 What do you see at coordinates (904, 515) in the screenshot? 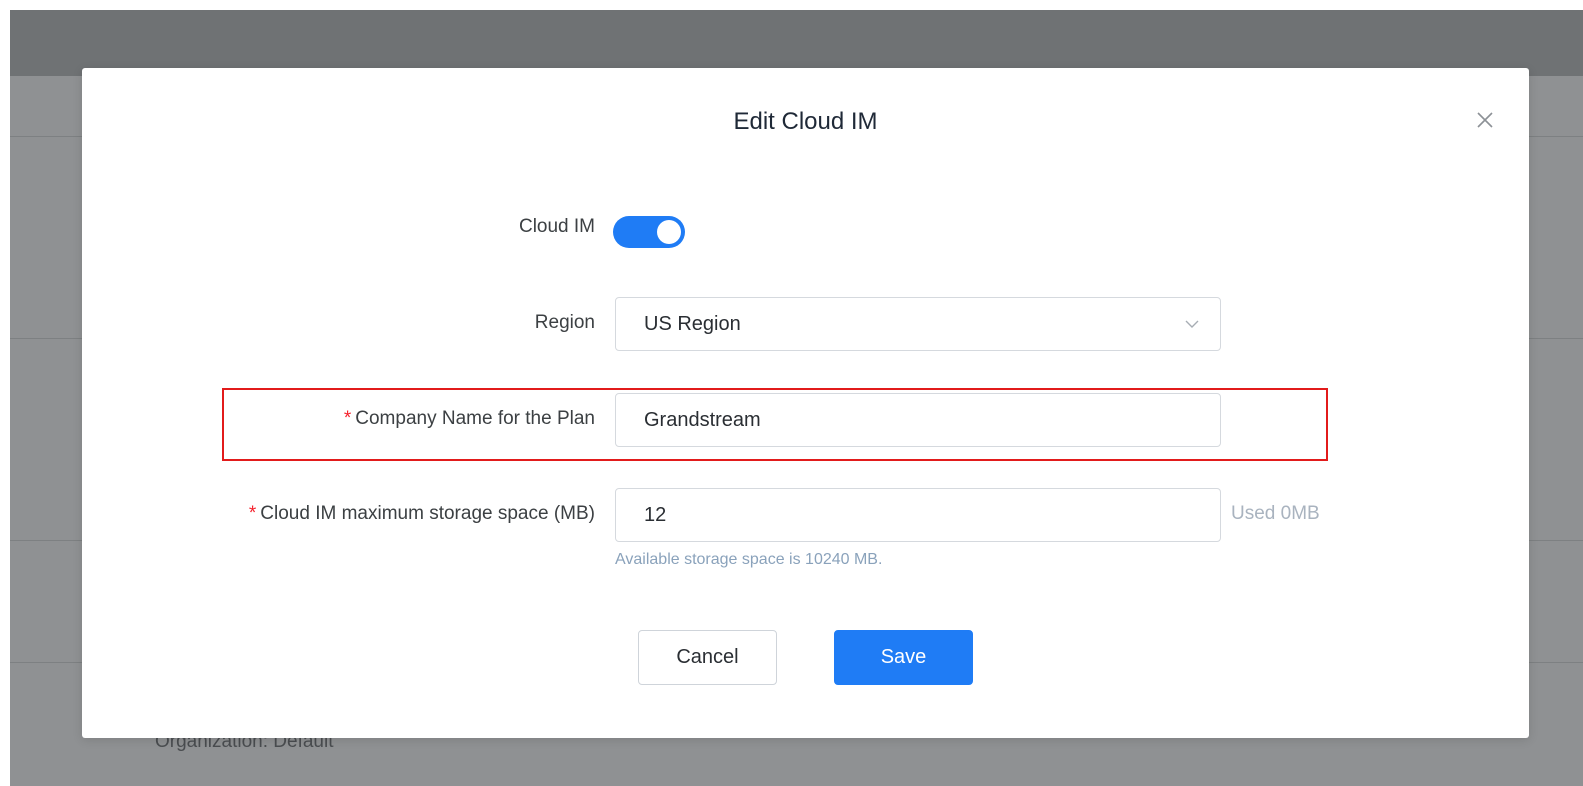
I see `storage-input` at bounding box center [904, 515].